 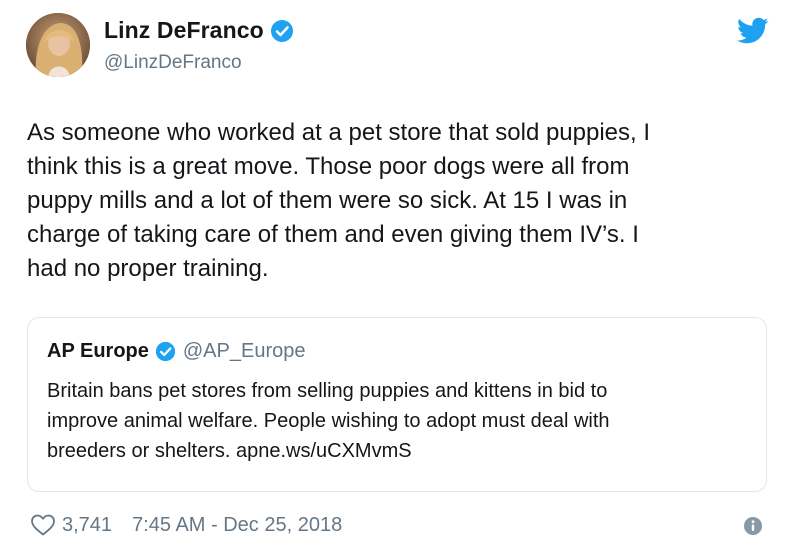 I want to click on avatar, so click(x=58, y=45).